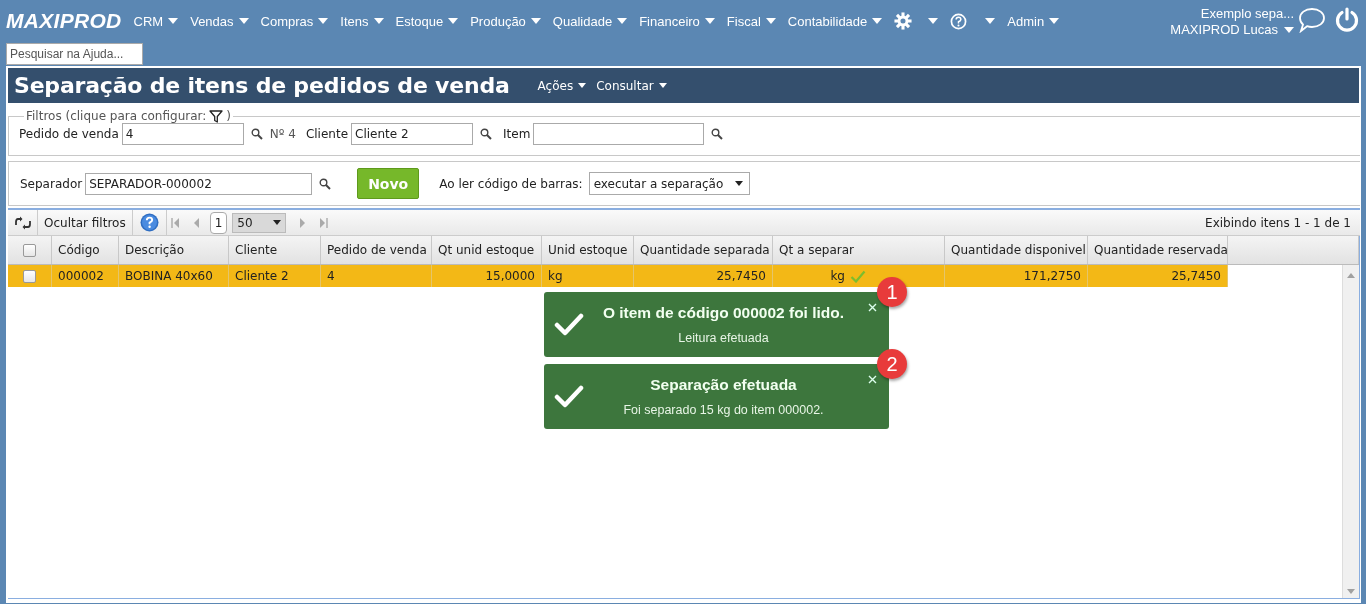 This screenshot has width=1366, height=604. Describe the element at coordinates (116, 116) in the screenshot. I see `filters-legend: Filtros (clique para configurar:` at that location.